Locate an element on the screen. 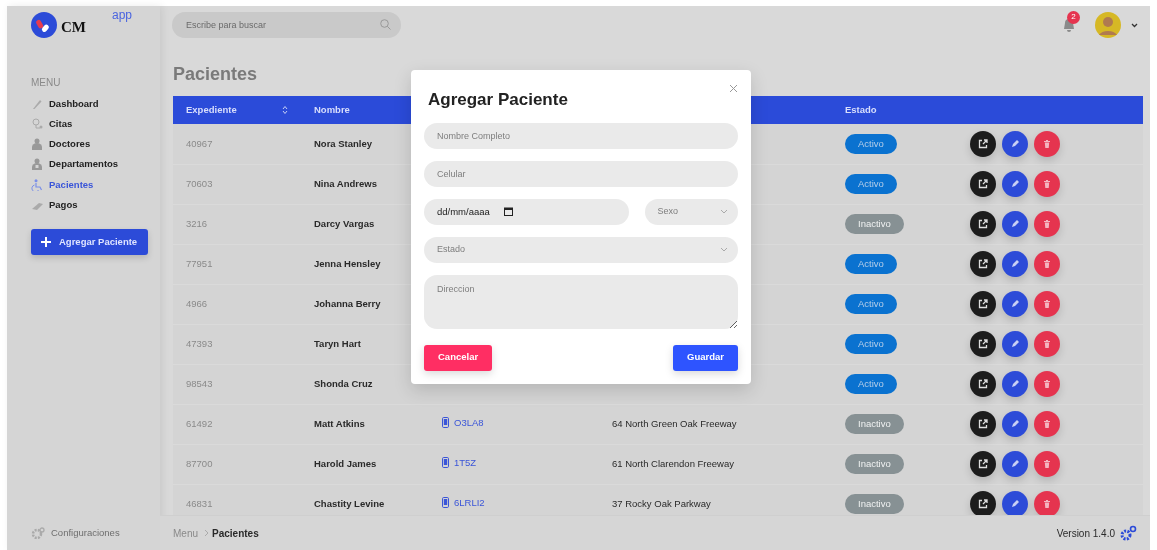  sort-icon is located at coordinates (285, 110).